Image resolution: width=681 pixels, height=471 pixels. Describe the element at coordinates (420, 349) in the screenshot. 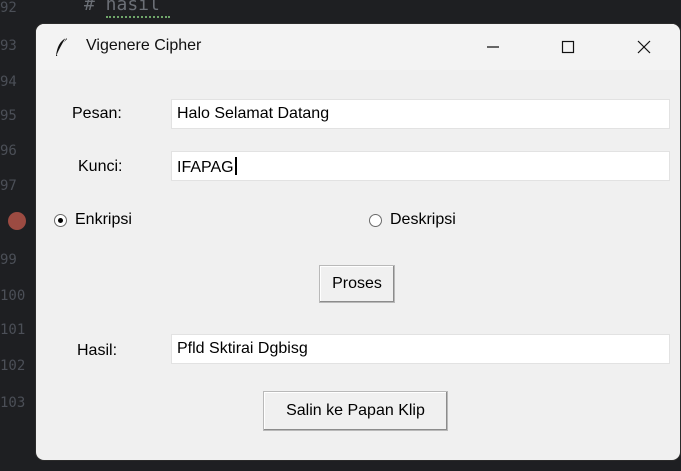

I see `hasil-output: Pfld Sktirai Dgbisg` at that location.